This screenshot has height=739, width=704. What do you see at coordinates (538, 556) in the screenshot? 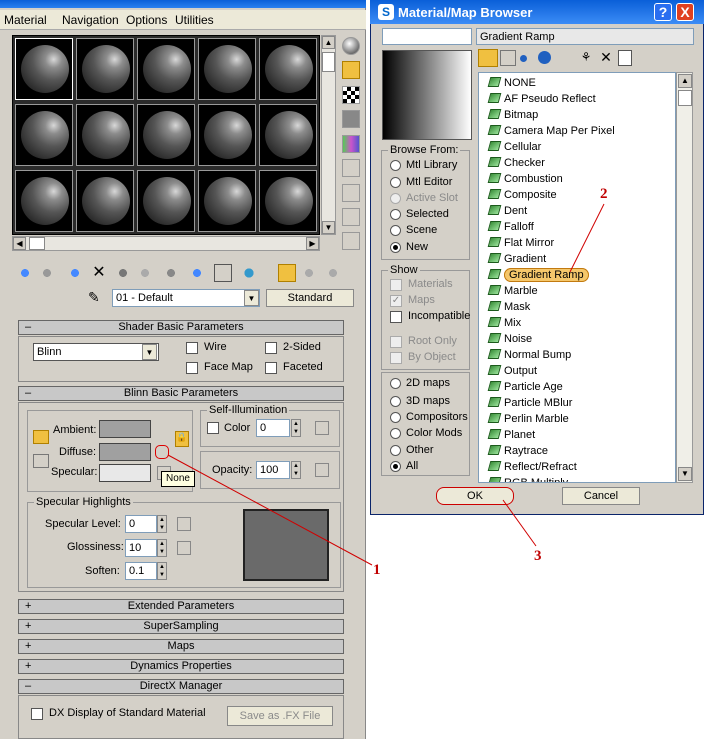
I see `annotation-3: 3` at bounding box center [538, 556].